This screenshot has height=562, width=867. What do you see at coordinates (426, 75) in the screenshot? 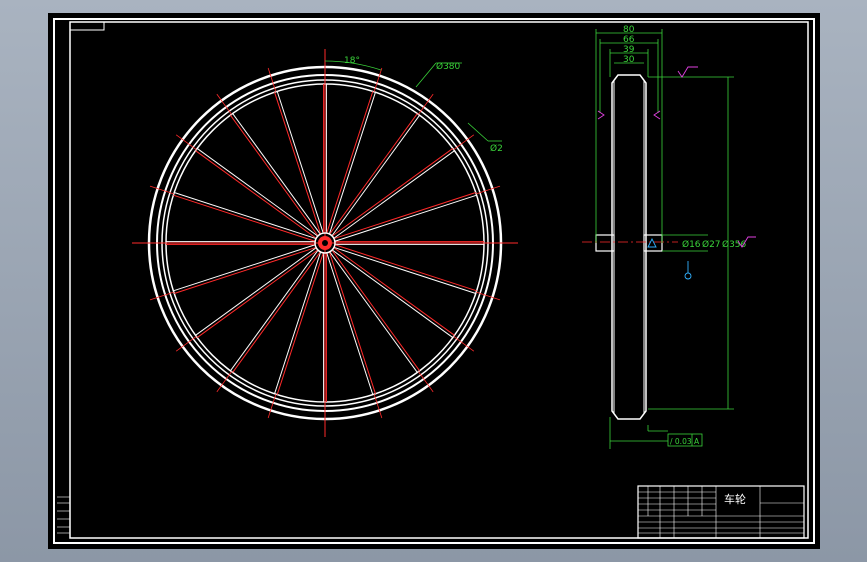
I see `outer-diameter-leader` at bounding box center [426, 75].